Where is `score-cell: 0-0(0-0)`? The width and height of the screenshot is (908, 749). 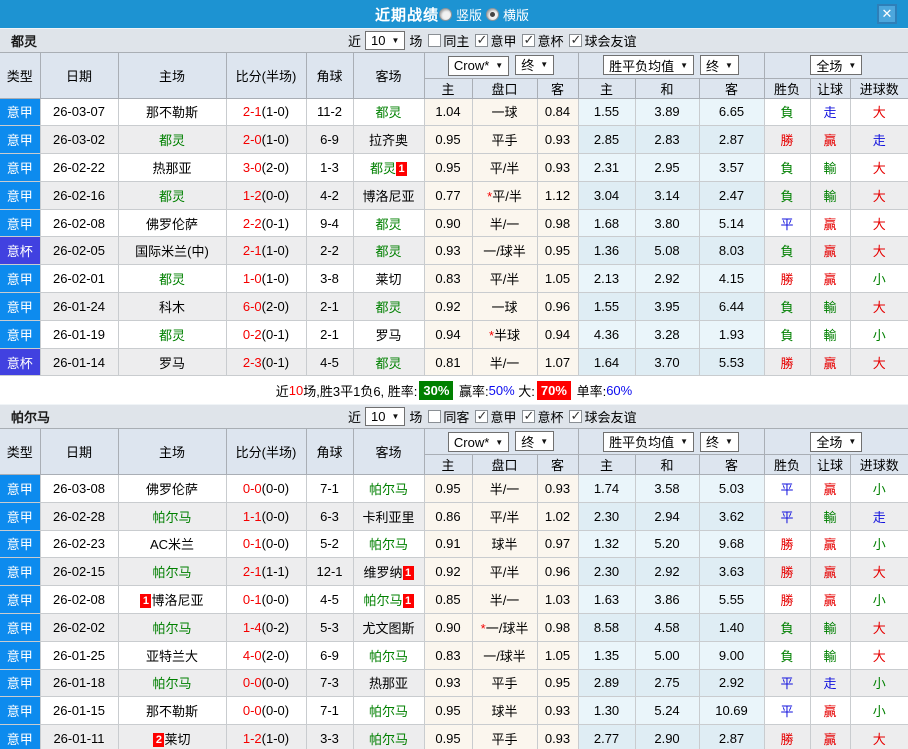
score-cell: 0-0(0-0) is located at coordinates (266, 488).